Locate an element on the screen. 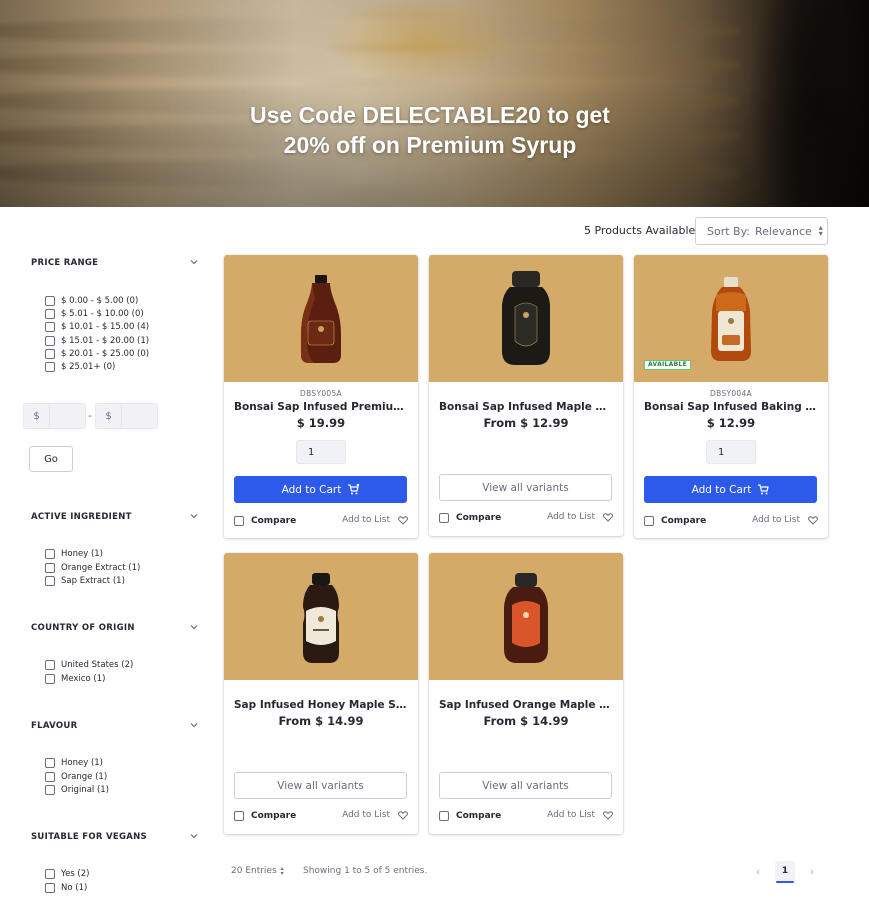 Image resolution: width=869 pixels, height=906 pixels. filter-option: No (1) is located at coordinates (66, 887).